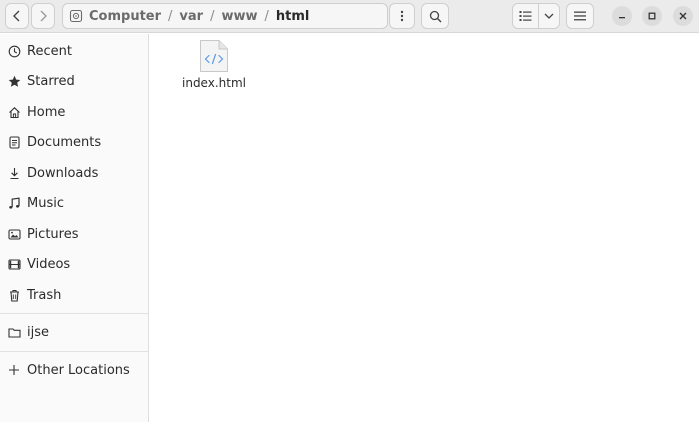 The image size is (699, 422). I want to click on folder-menu-button, so click(402, 16).